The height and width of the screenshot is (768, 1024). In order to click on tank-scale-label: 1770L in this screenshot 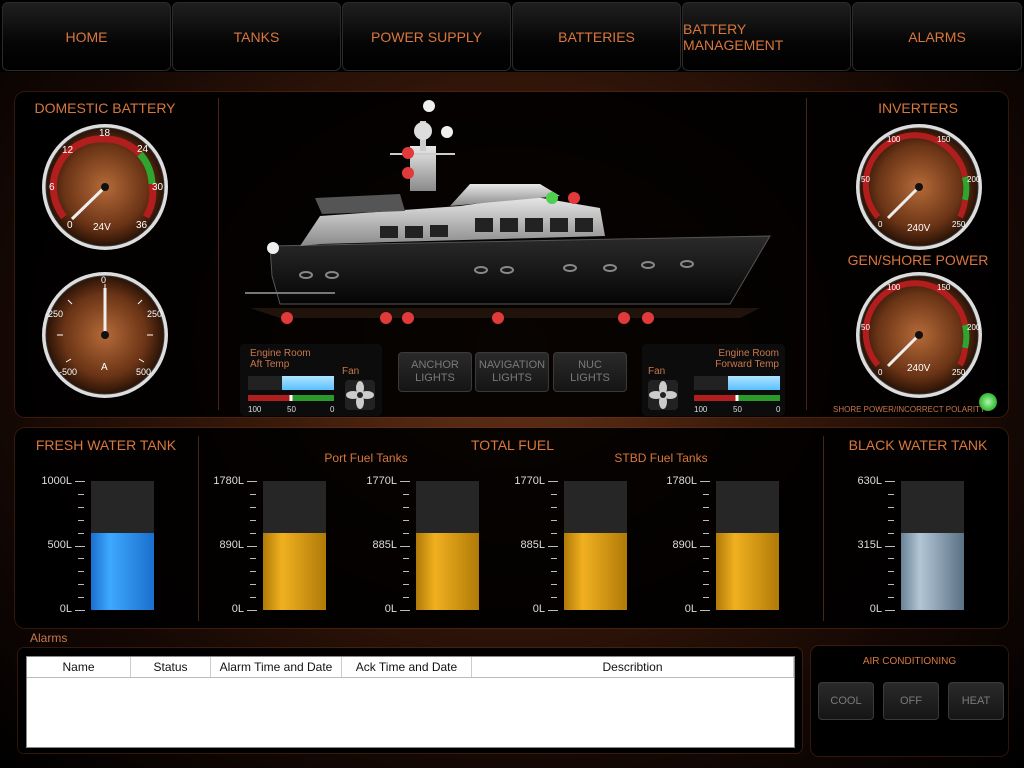, I will do `click(381, 481)`.